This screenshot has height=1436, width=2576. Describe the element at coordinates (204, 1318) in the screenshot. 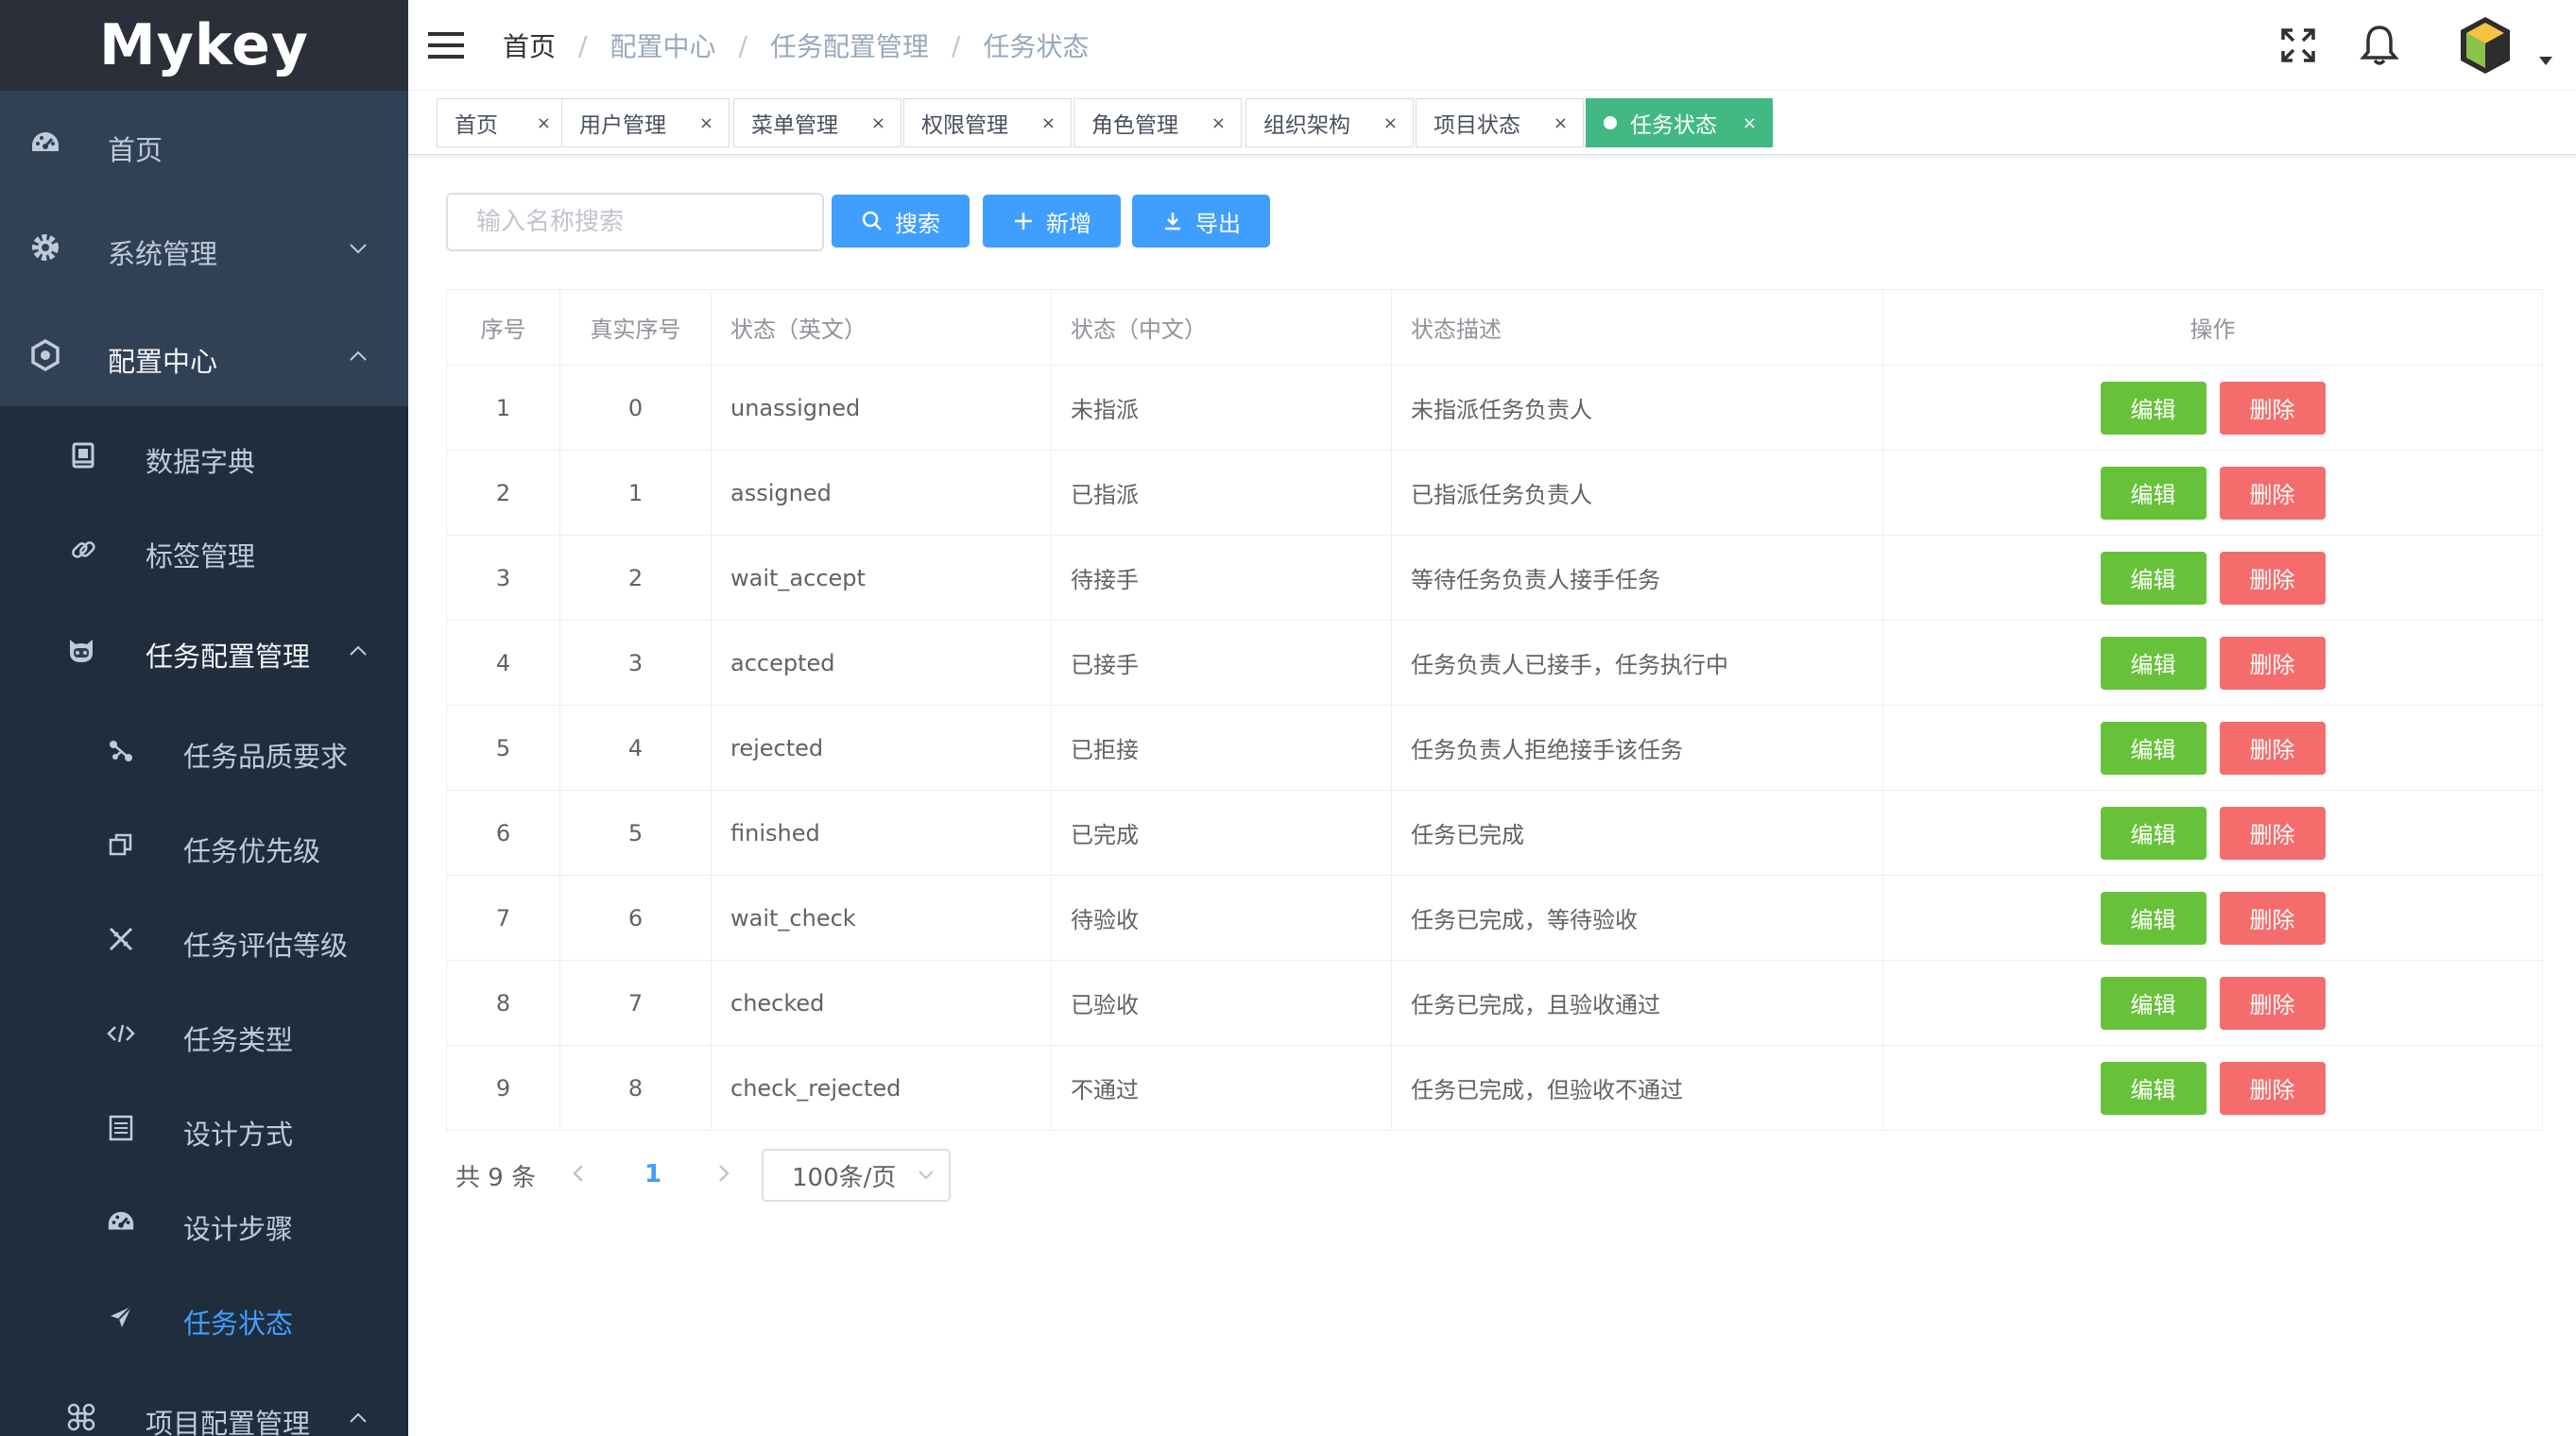

I see `sidebar-item-task-status: 任务状态` at that location.